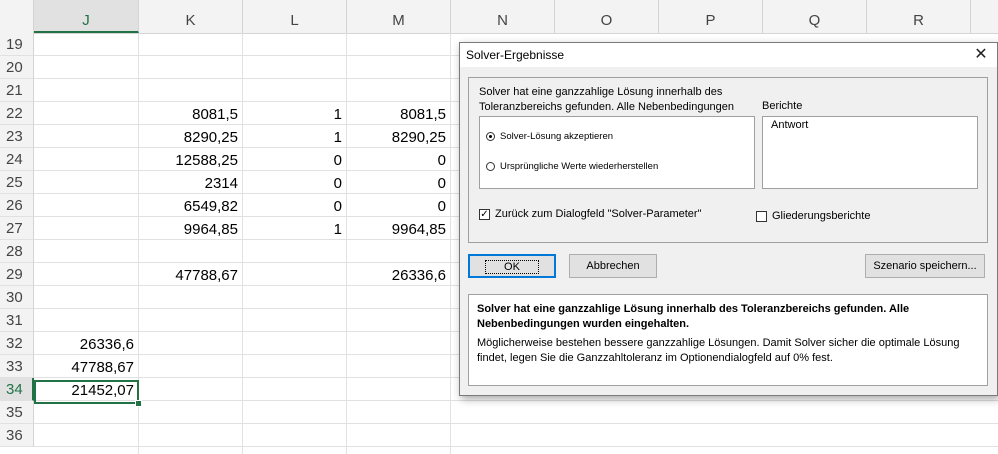 This screenshot has width=998, height=454. Describe the element at coordinates (295, 206) in the screenshot. I see `cell-l26: 0` at that location.